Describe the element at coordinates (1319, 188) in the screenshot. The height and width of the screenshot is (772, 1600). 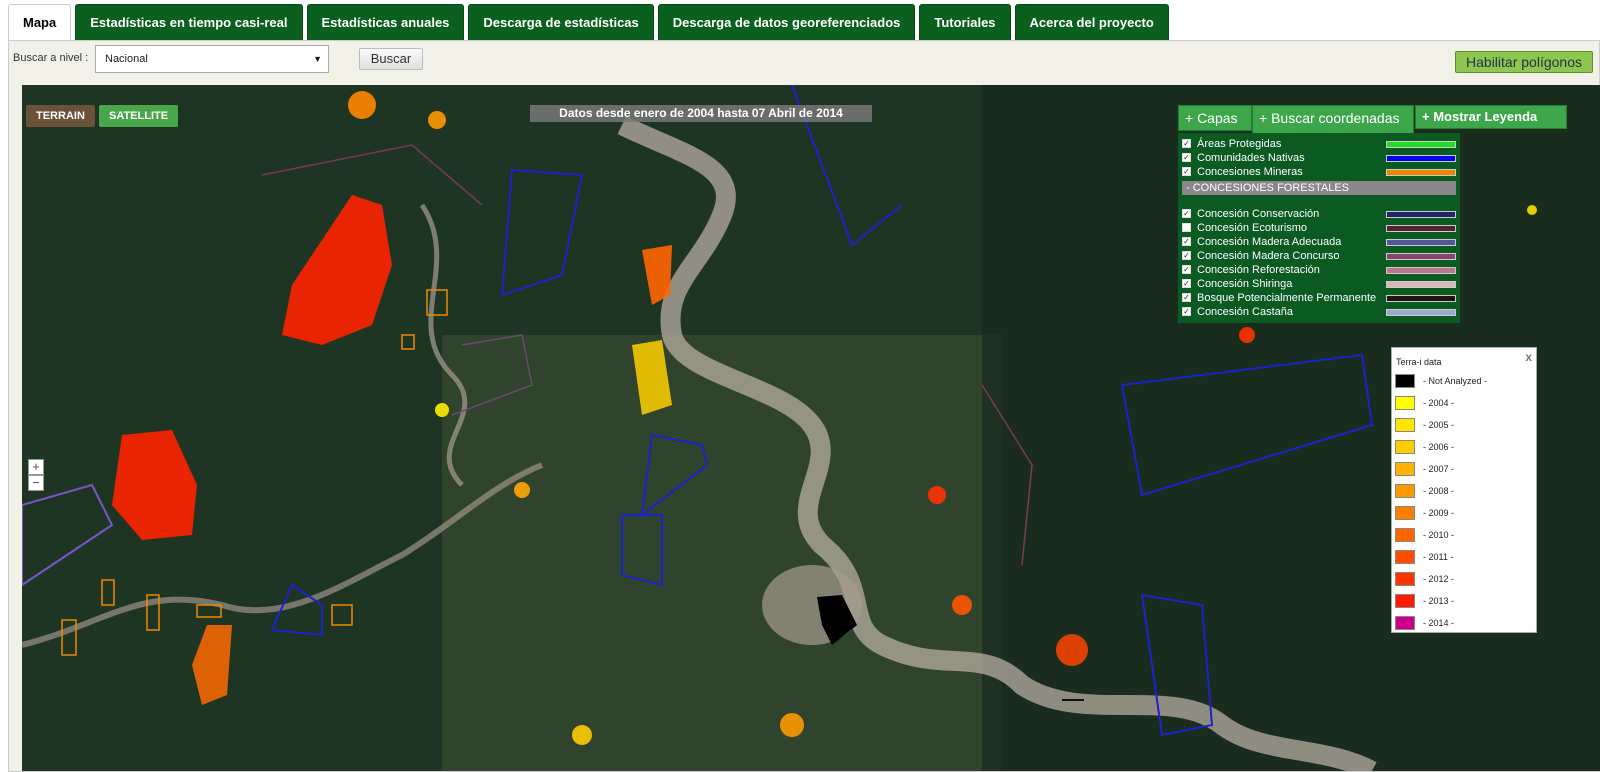
I see `forest-concessions-section: - CONCESIONES FORESTALES` at that location.